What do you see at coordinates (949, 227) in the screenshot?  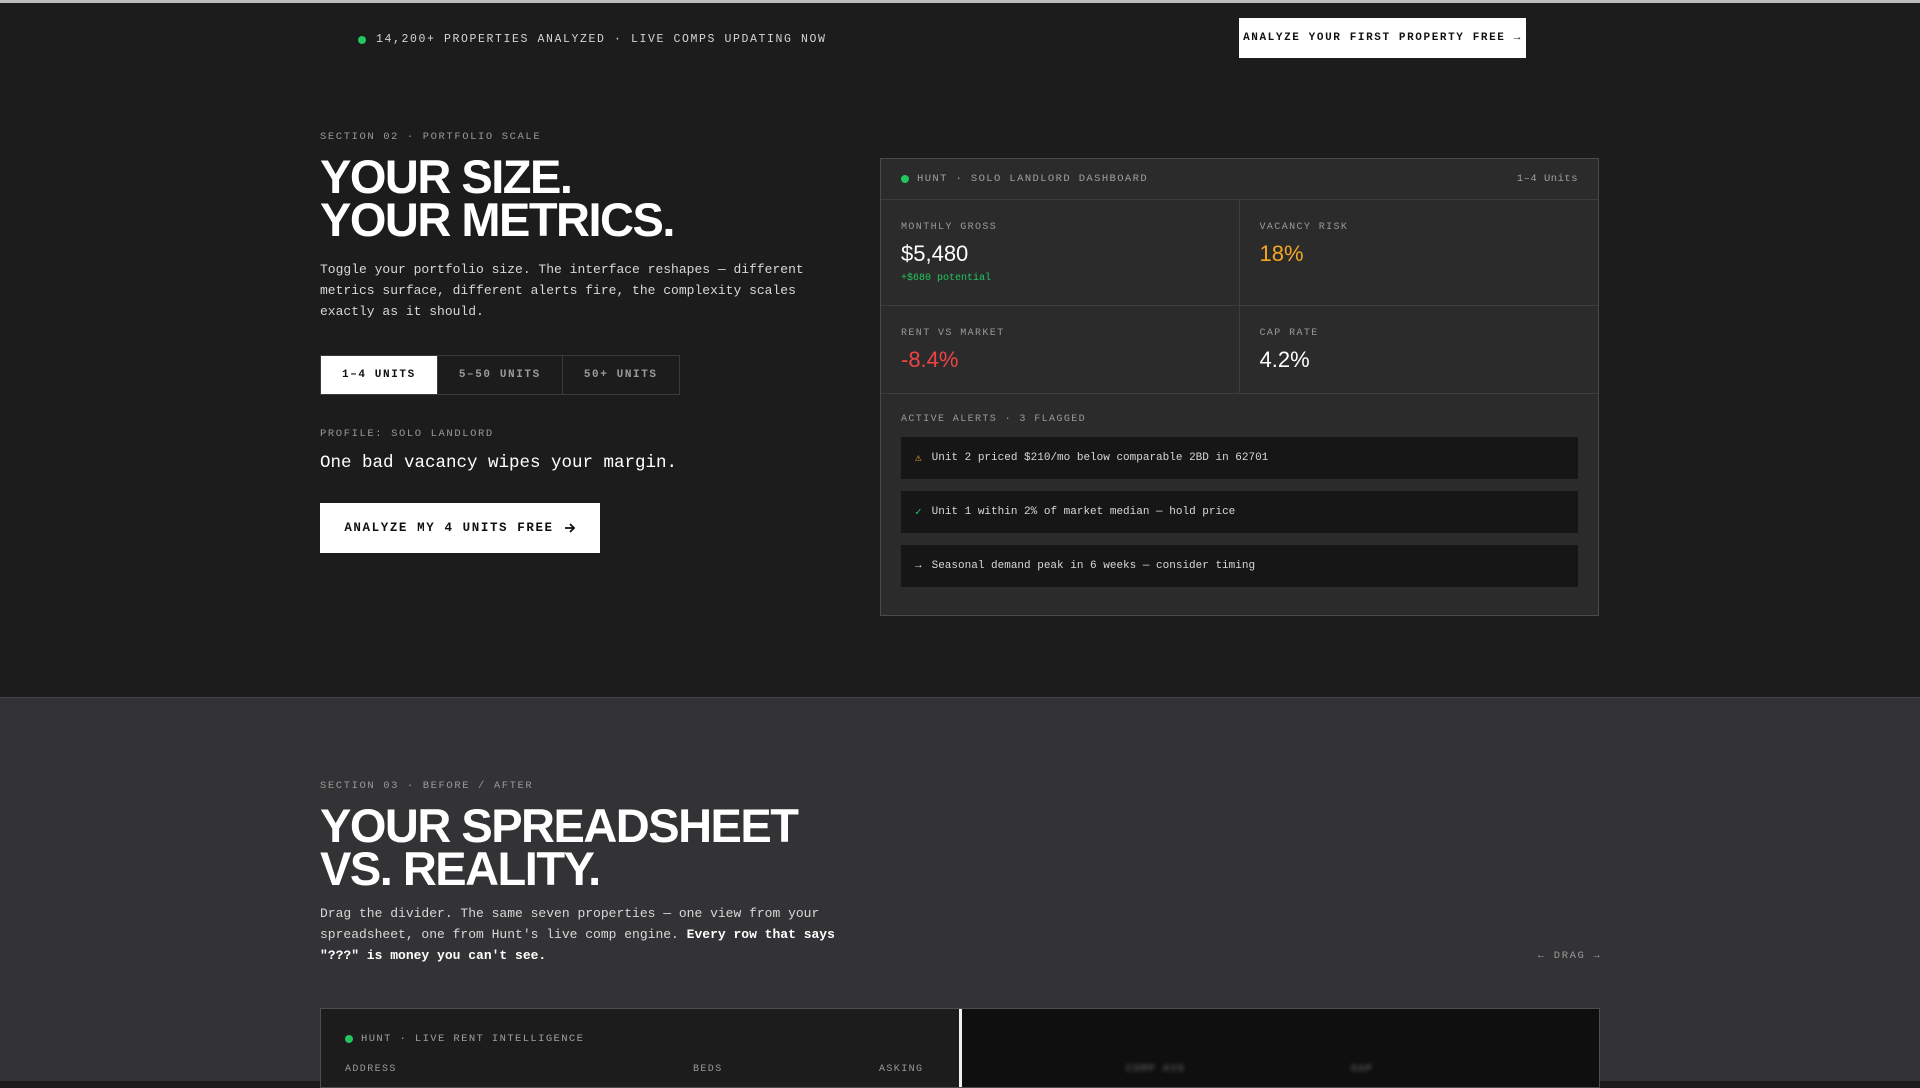 I see `metric-label: MONTHLY GROSS` at bounding box center [949, 227].